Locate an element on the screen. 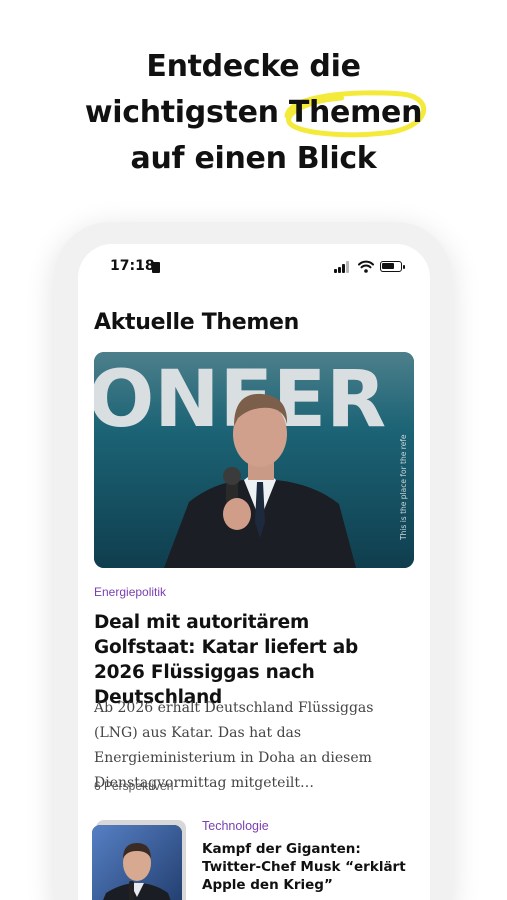 The image size is (507, 900). status-time: 17:18 is located at coordinates (132, 266).